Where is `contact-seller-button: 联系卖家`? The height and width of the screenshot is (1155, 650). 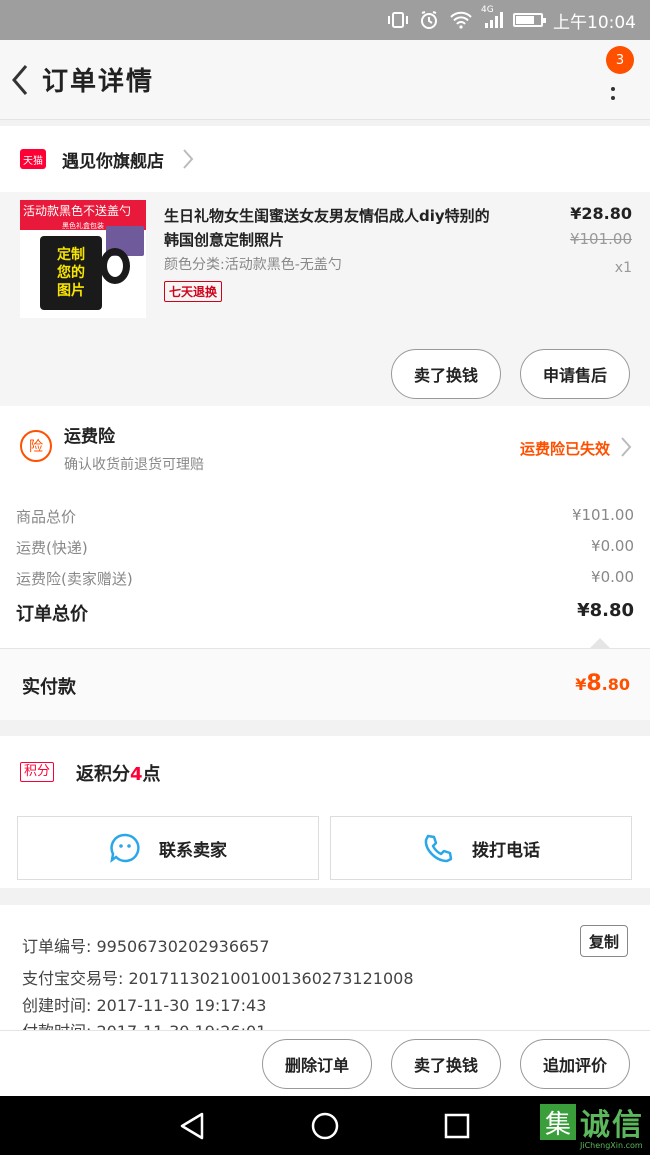 contact-seller-button: 联系卖家 is located at coordinates (168, 848).